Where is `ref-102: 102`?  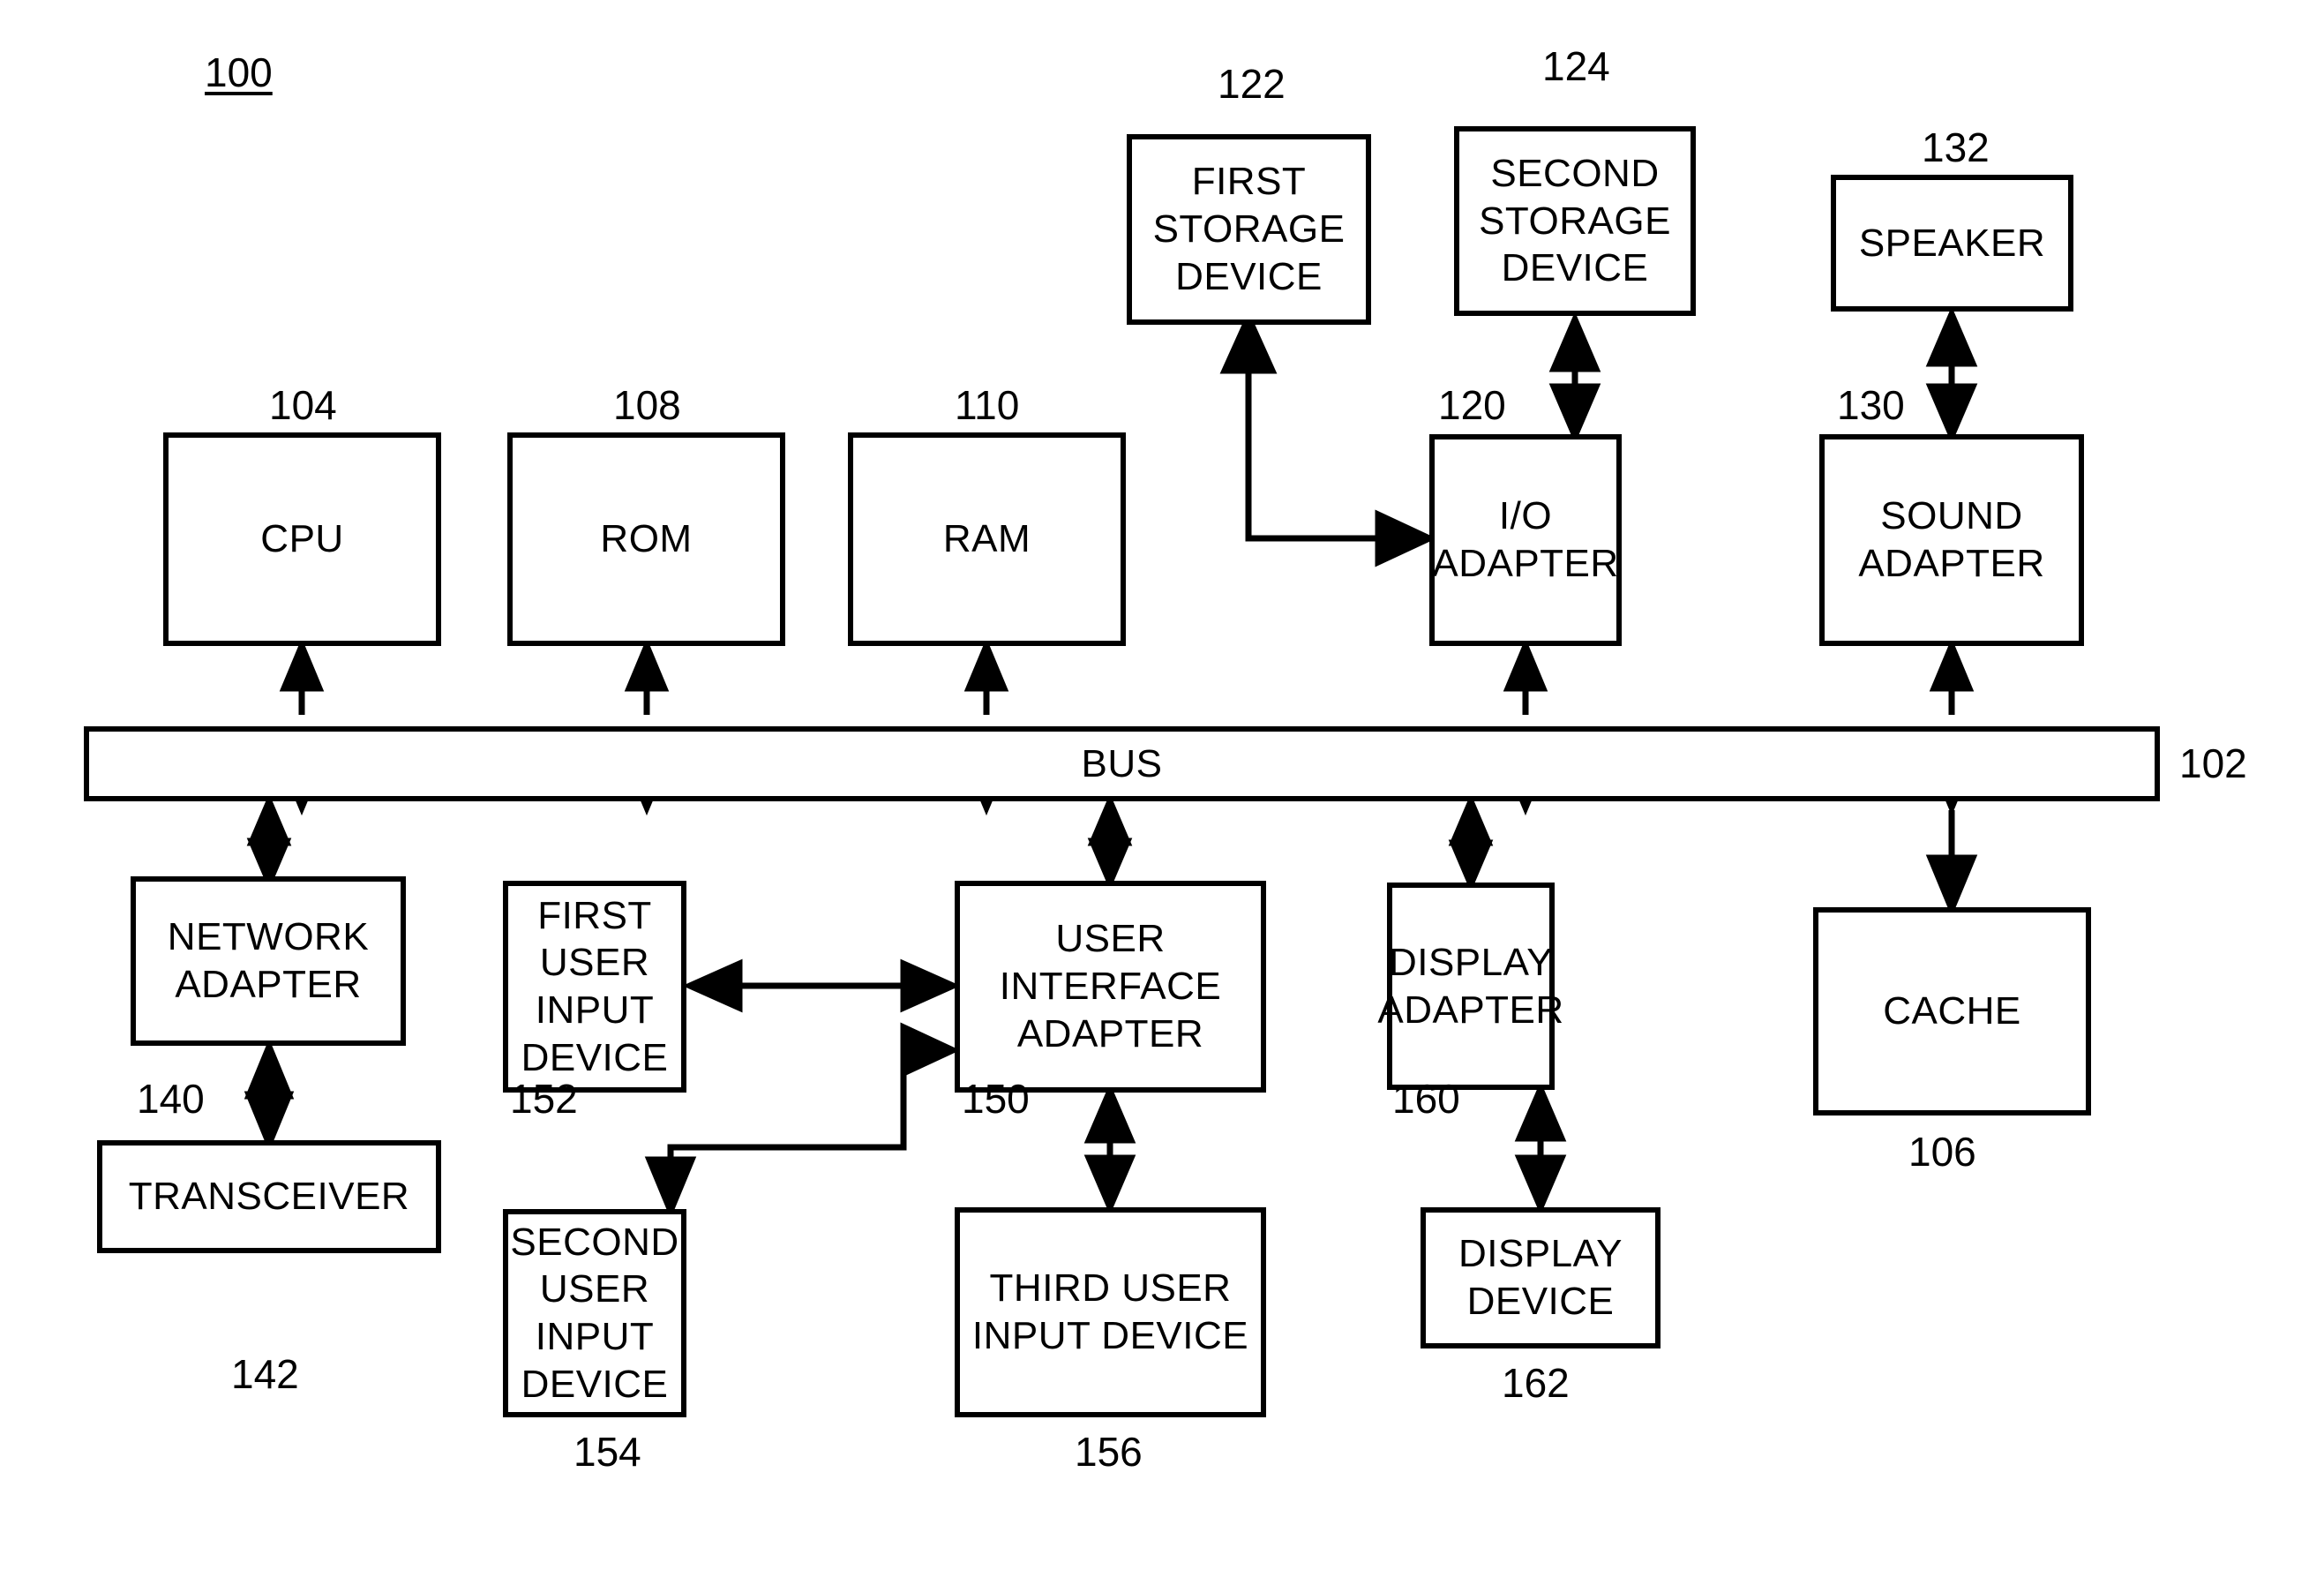 ref-102: 102 is located at coordinates (2213, 763).